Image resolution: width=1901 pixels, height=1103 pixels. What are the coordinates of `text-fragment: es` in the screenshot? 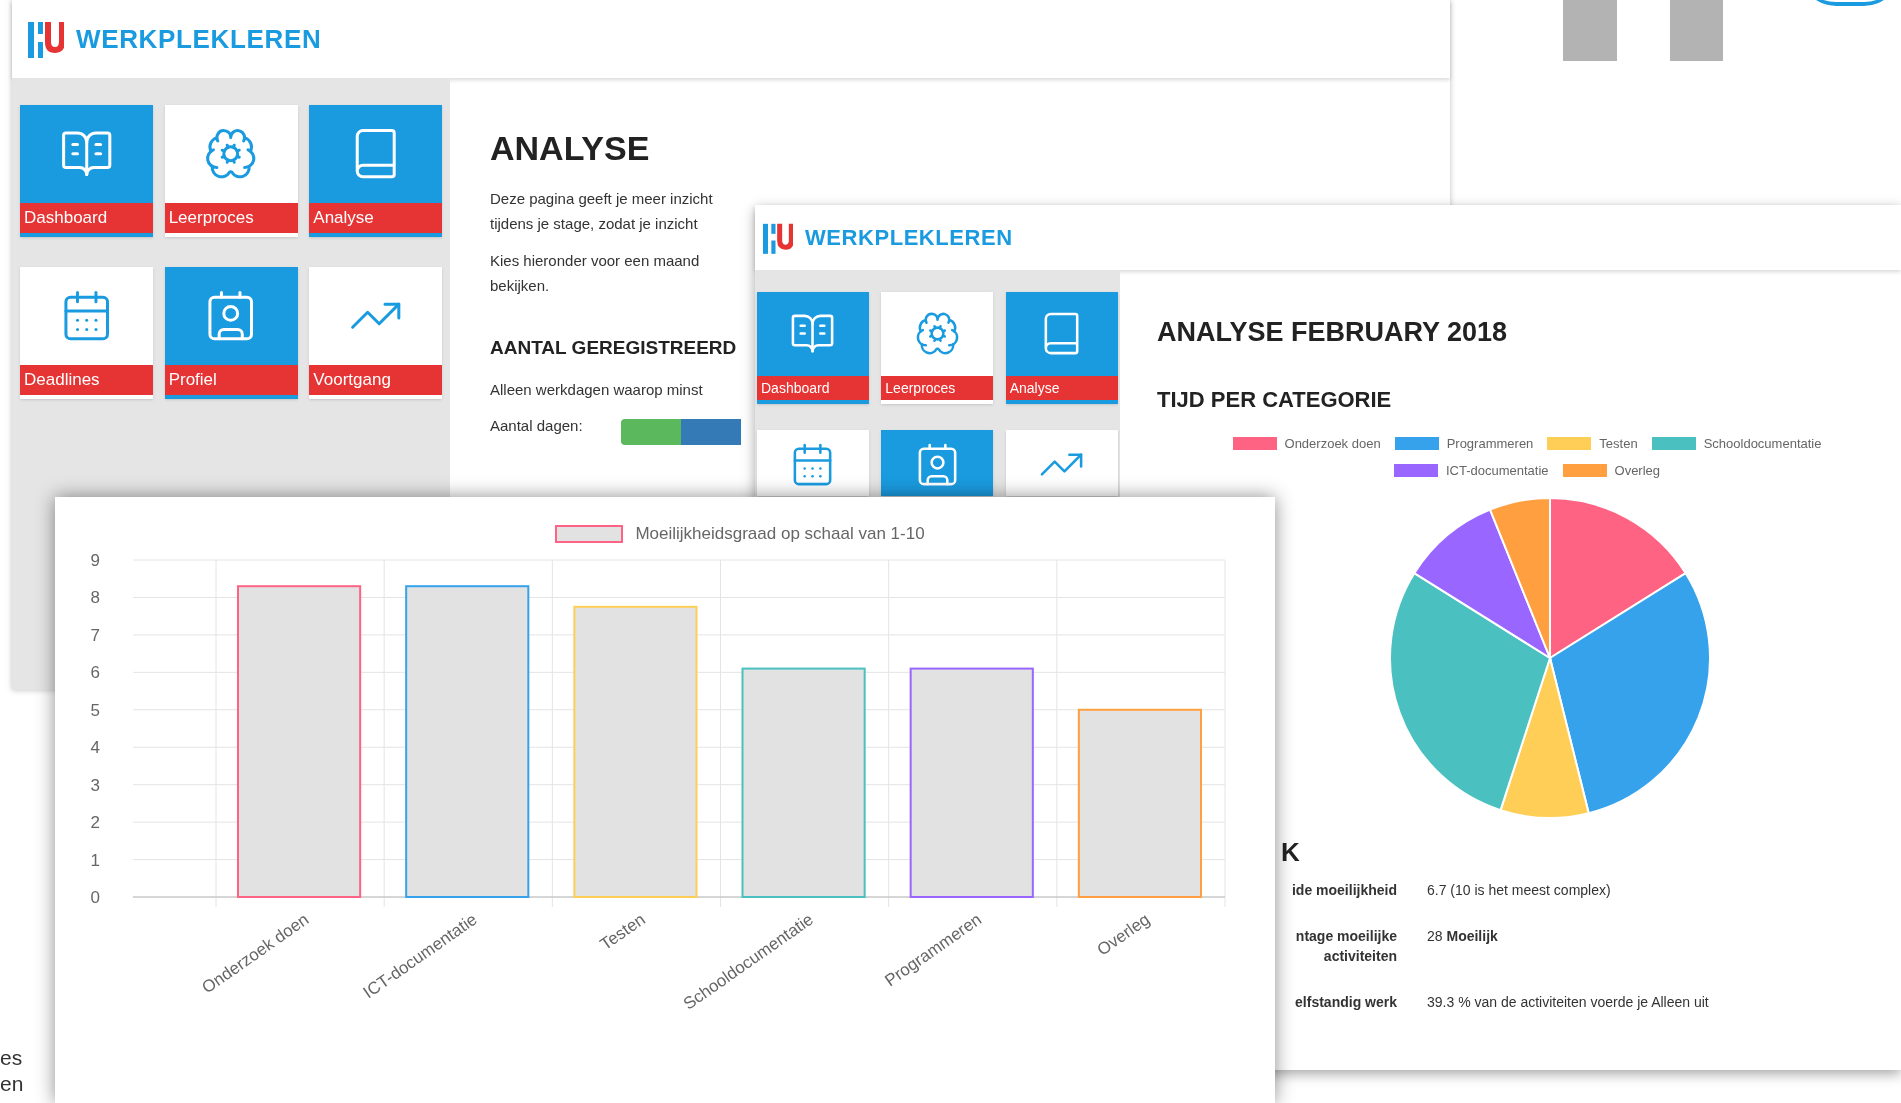 It's located at (12, 1058).